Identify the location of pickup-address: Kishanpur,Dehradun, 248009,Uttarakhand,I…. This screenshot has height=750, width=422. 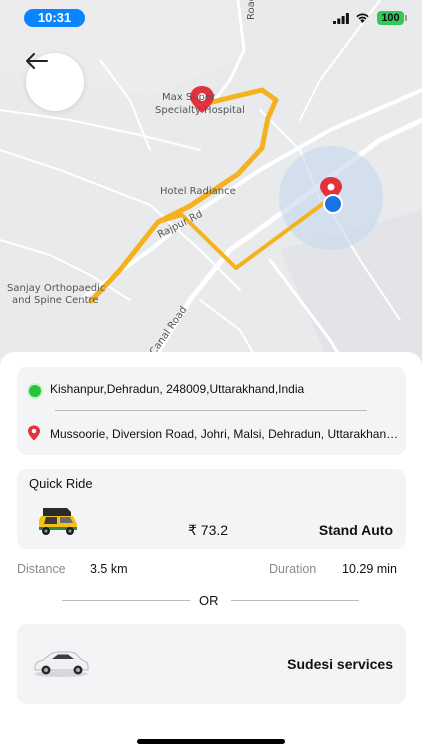
(177, 389).